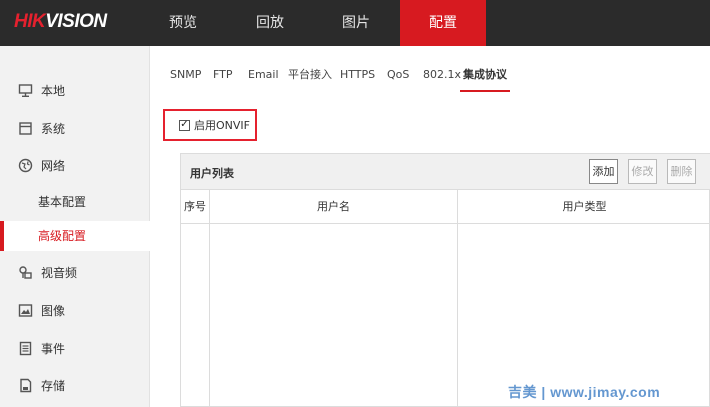 Image resolution: width=710 pixels, height=407 pixels. I want to click on sidebar-item-label: 系统, so click(53, 128).